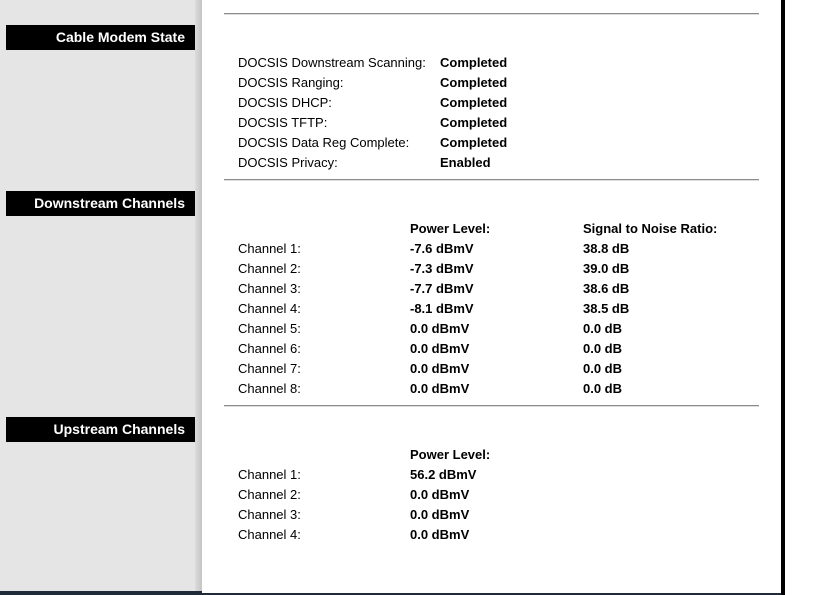 Image resolution: width=819 pixels, height=595 pixels. What do you see at coordinates (606, 248) in the screenshot?
I see `downstream-channel-snr: 38.8 dB` at bounding box center [606, 248].